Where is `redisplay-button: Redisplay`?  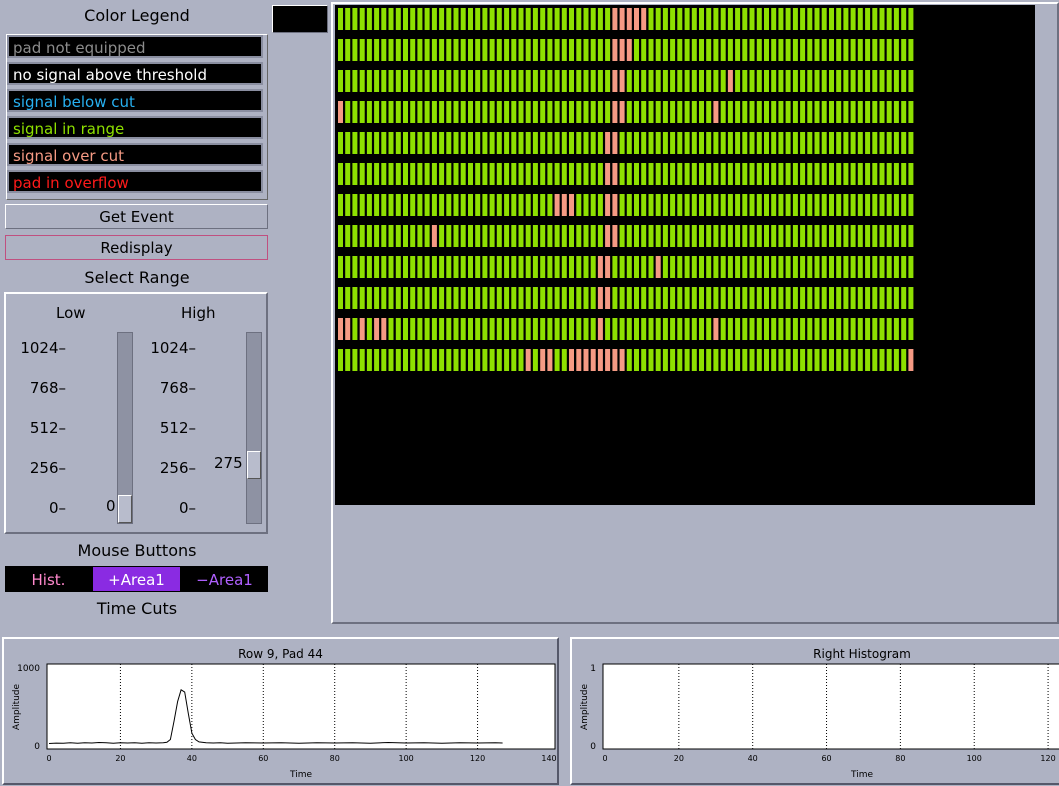 redisplay-button: Redisplay is located at coordinates (136, 247).